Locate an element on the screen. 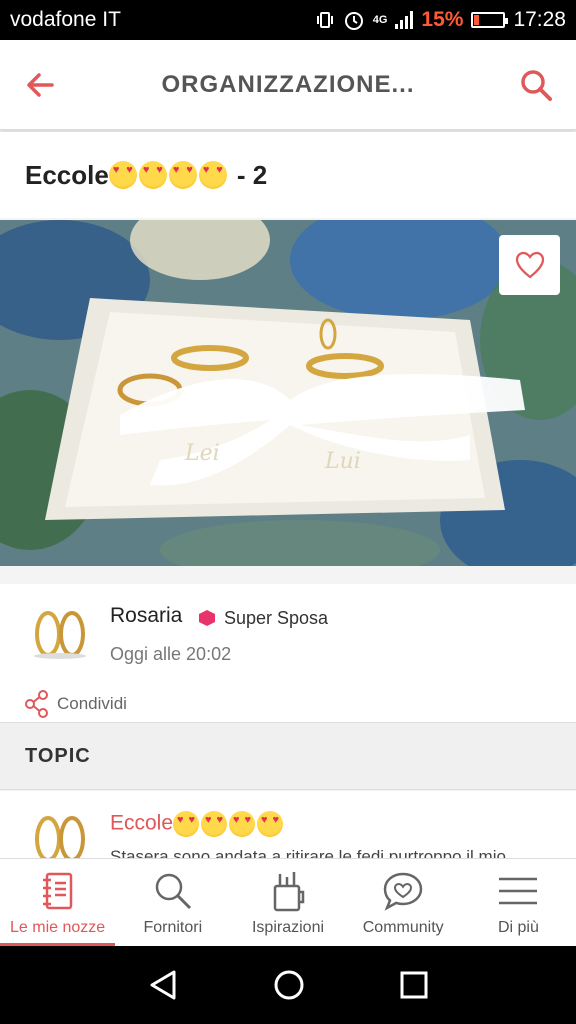 Image resolution: width=576 pixels, height=1024 pixels. chat-heart-icon is located at coordinates (403, 891).